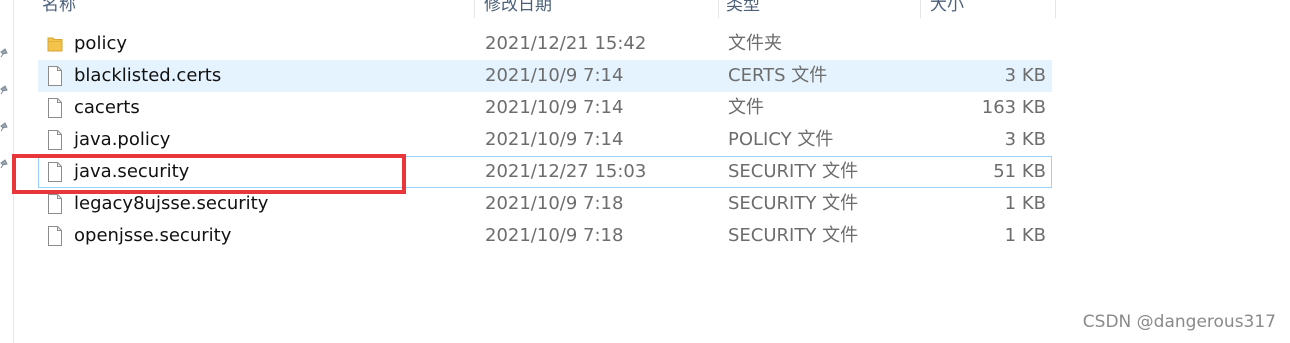  I want to click on list-item: policy 2021/12/21 15:42 文件夹, so click(545, 44).